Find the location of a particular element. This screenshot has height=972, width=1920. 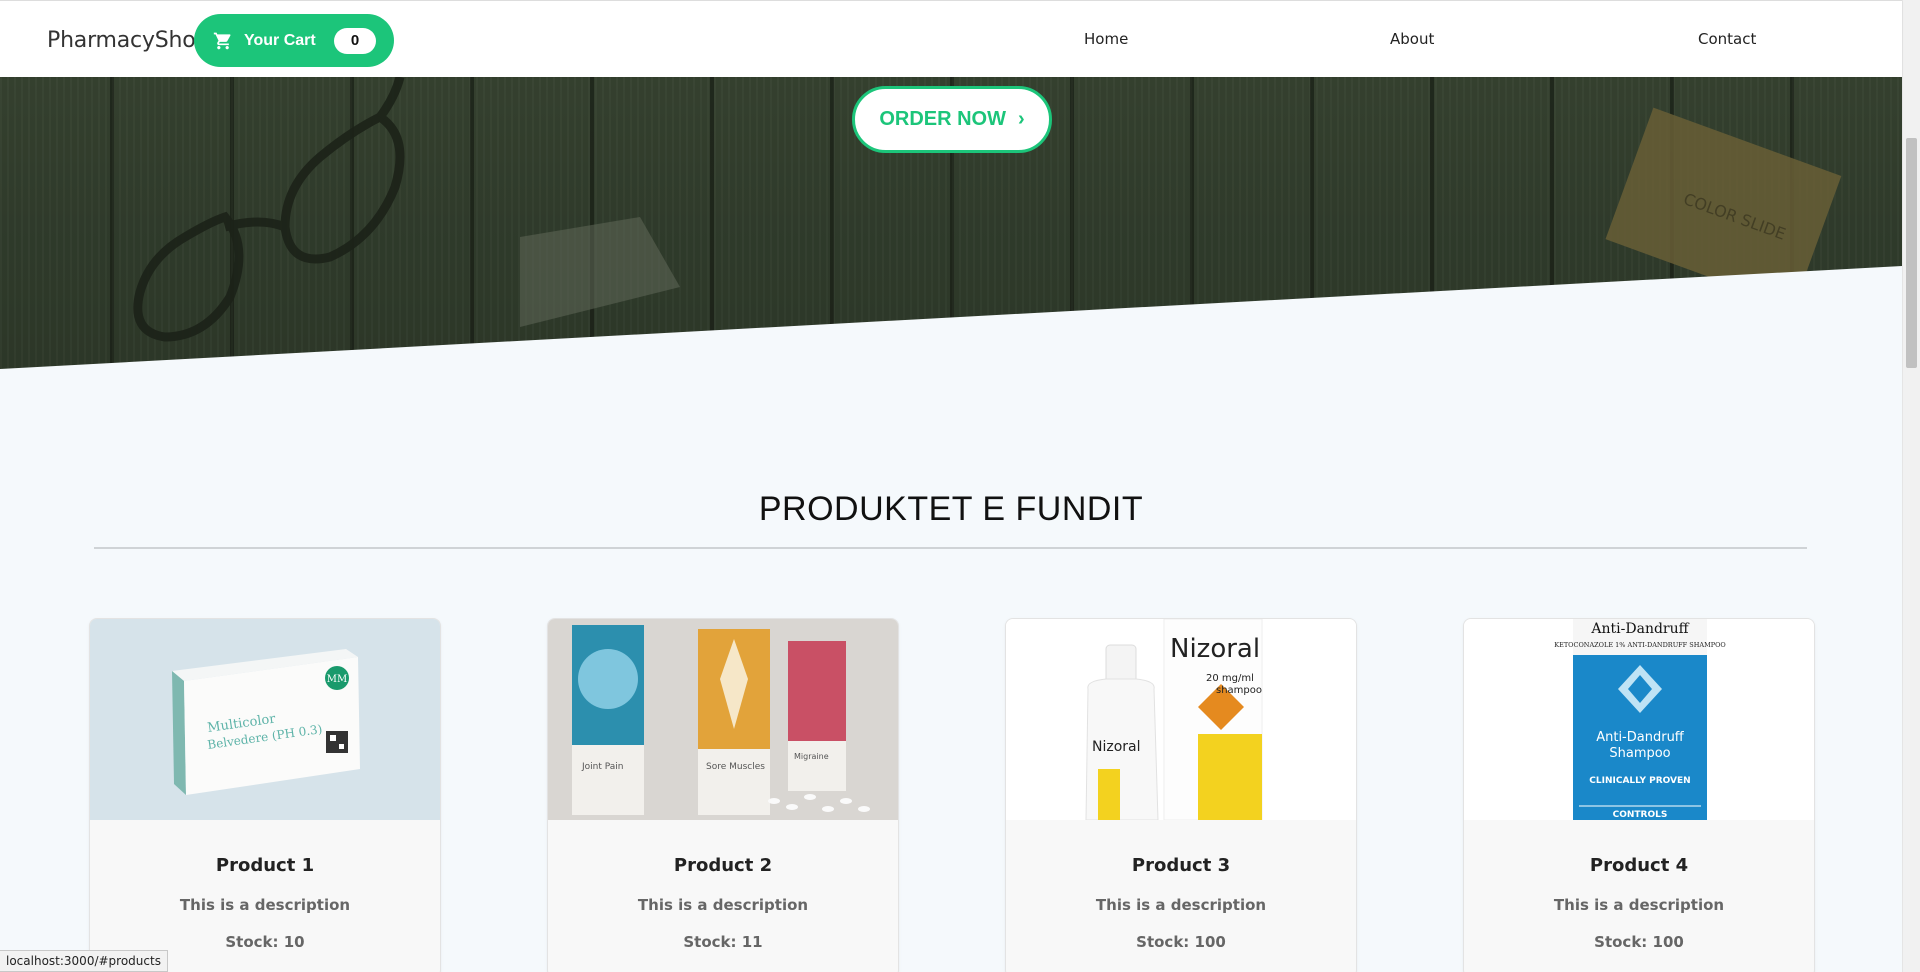

svg-text:KETOCONAZOLE 1% ANTI-DANDRUFF: KETOCONAZOLE 1% ANTI-DANDRUFF SHAMPOO is located at coordinates (1640, 645).